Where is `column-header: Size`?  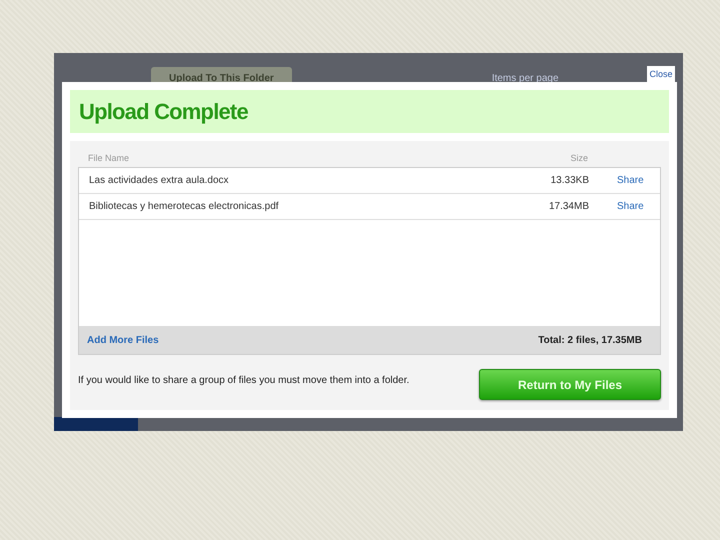 column-header: Size is located at coordinates (578, 158).